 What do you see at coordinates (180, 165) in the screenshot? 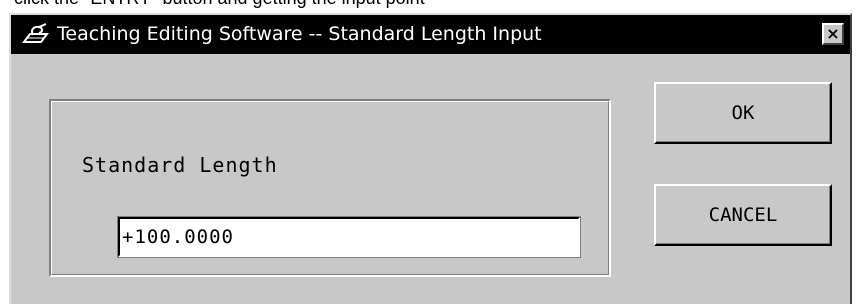
I see `standard-length-label: Standard Length` at bounding box center [180, 165].